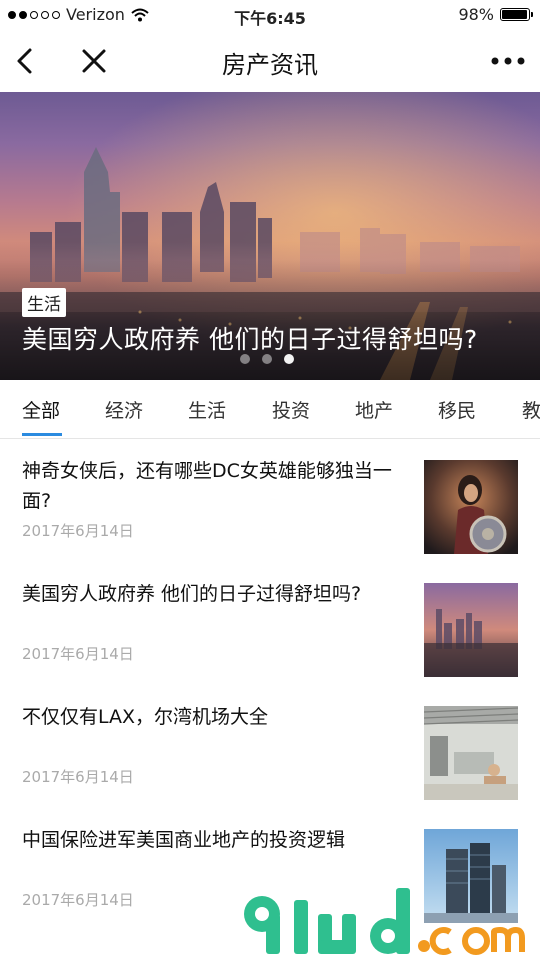 This screenshot has width=540, height=960. I want to click on hero-category-tag: 生活, so click(44, 302).